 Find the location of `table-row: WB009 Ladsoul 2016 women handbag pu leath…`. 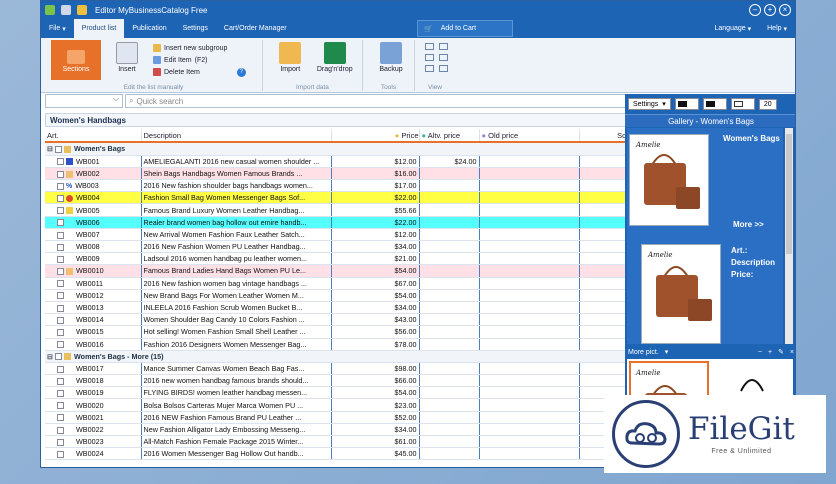

table-row: WB009 Ladsoul 2016 women handbag pu leath… is located at coordinates (349, 259).